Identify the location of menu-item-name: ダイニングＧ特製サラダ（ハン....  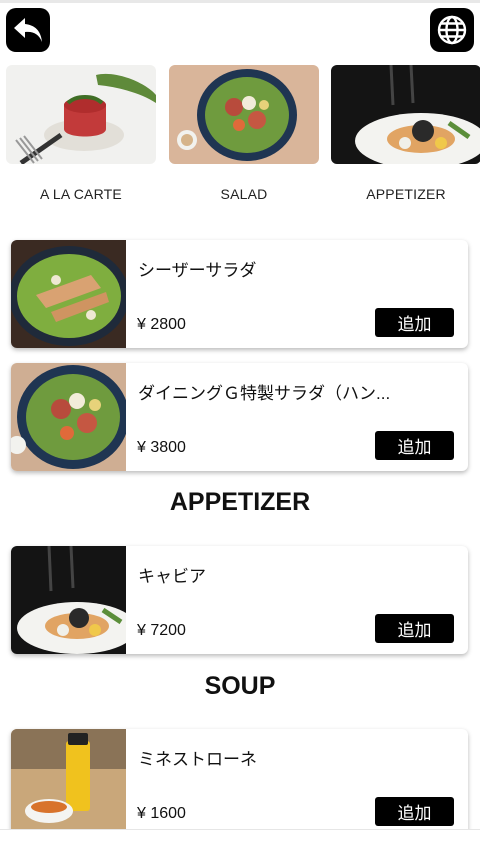
(264, 393).